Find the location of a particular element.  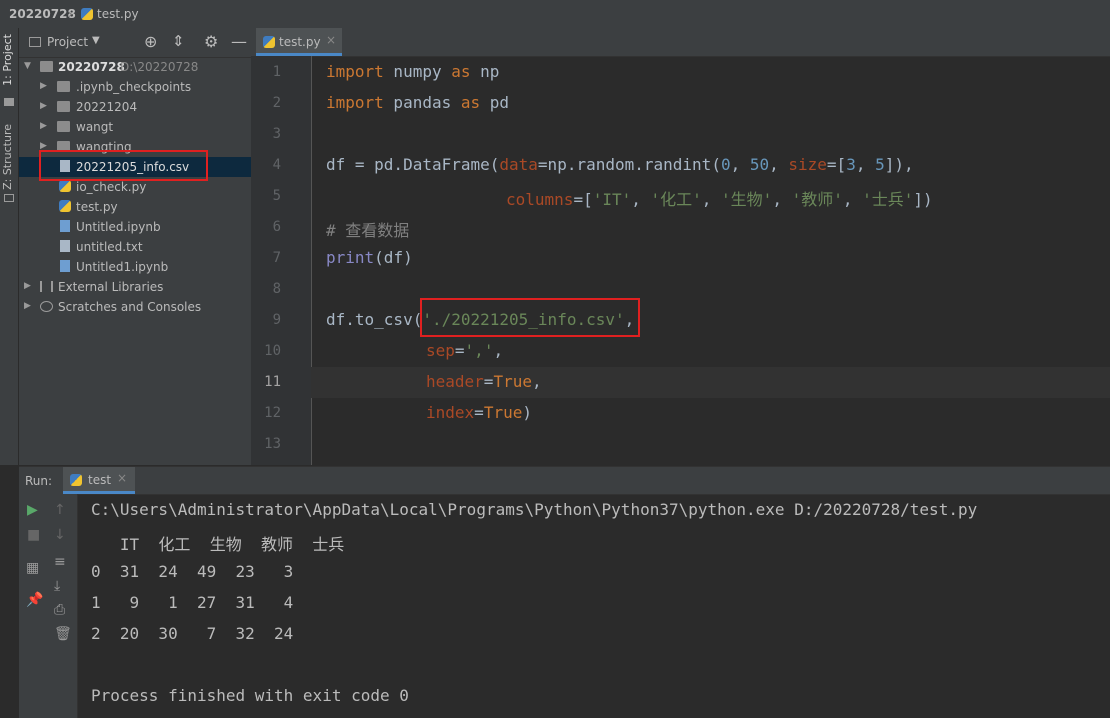

tree-item-file: test.py is located at coordinates (135, 207).